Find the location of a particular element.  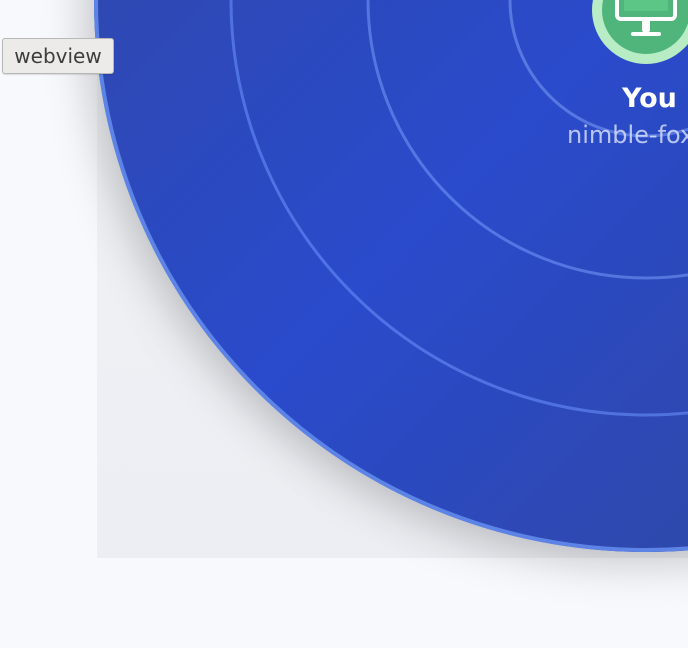

you-label: You is located at coordinates (649, 98).